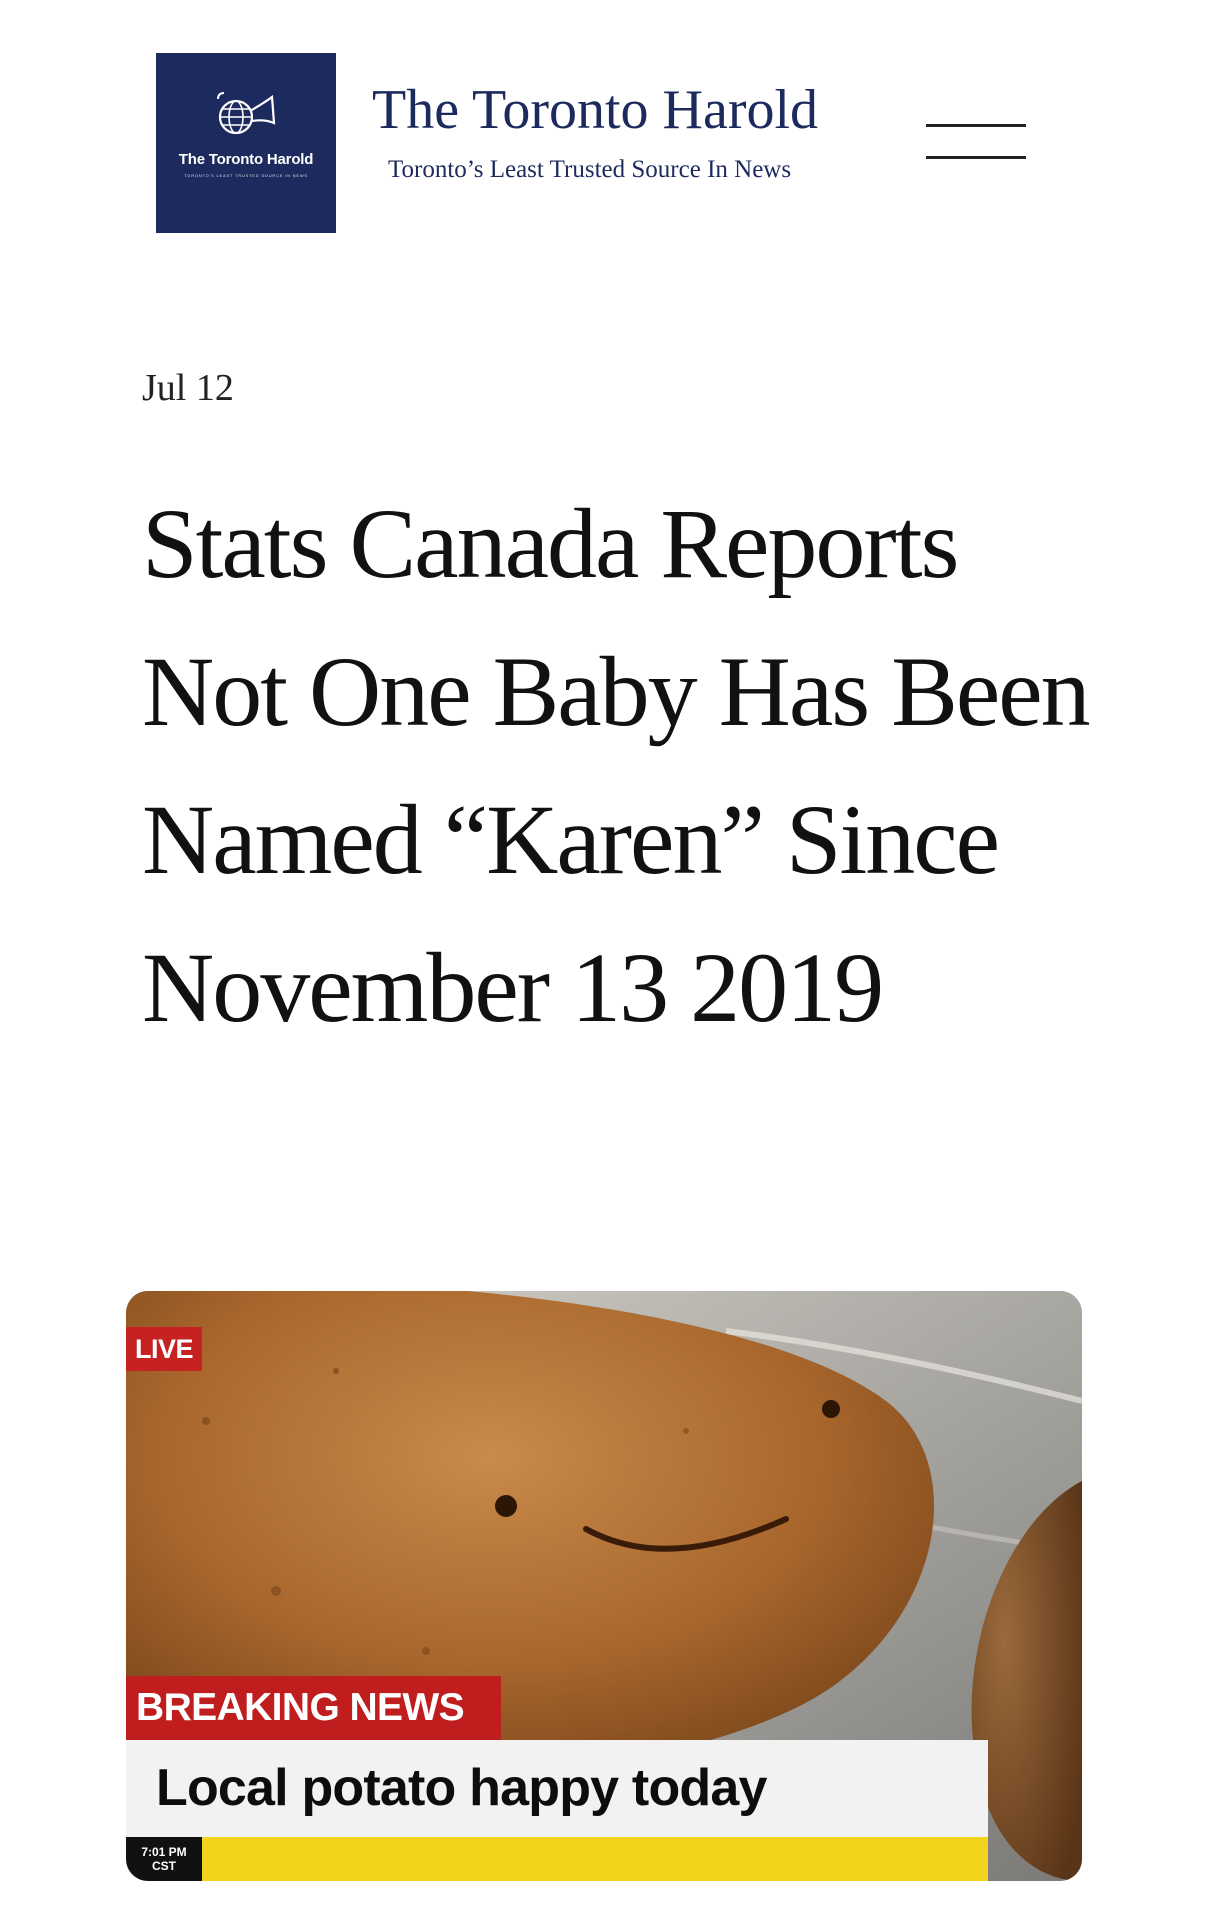  Describe the element at coordinates (976, 140) in the screenshot. I see `menu-button` at that location.